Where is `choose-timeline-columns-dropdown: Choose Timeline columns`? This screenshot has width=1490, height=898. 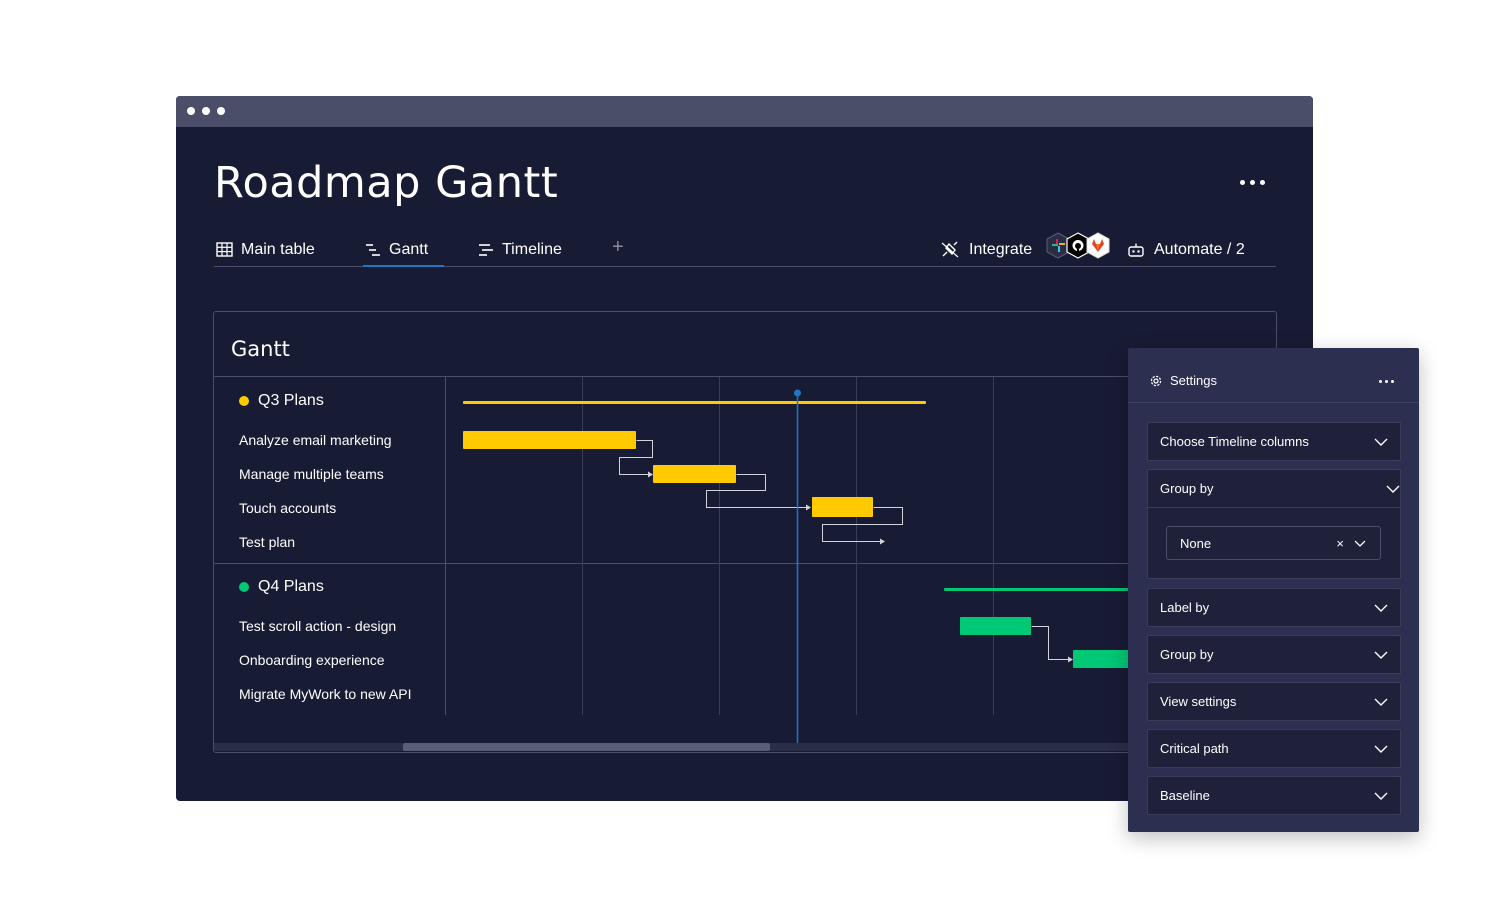
choose-timeline-columns-dropdown: Choose Timeline columns is located at coordinates (1274, 441).